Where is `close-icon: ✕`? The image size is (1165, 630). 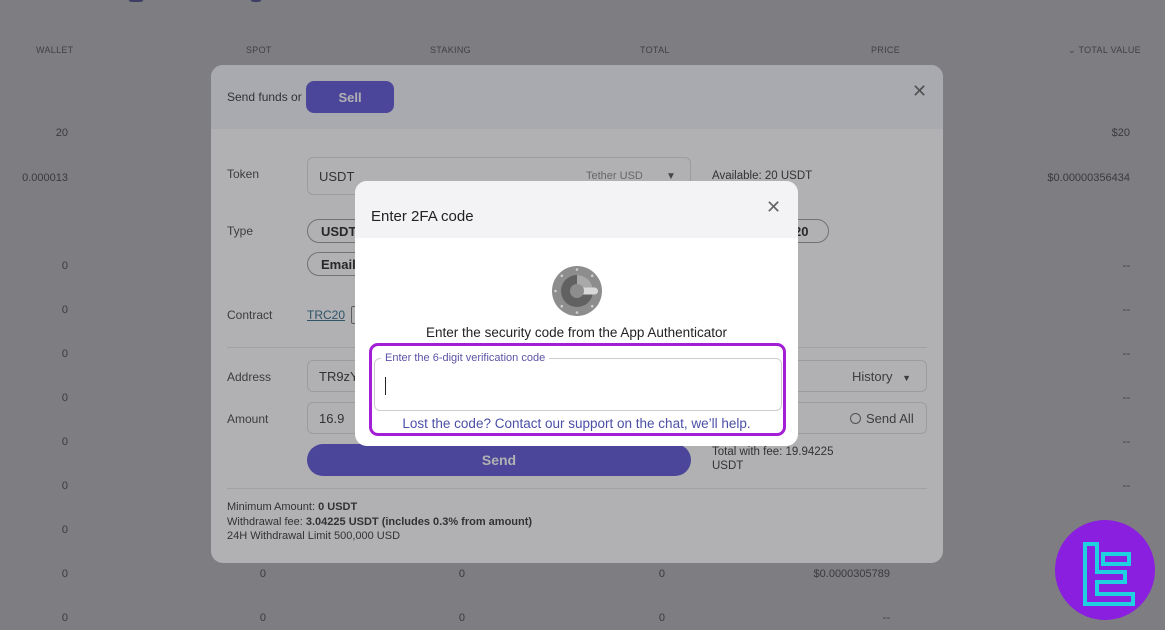 close-icon: ✕ is located at coordinates (773, 207).